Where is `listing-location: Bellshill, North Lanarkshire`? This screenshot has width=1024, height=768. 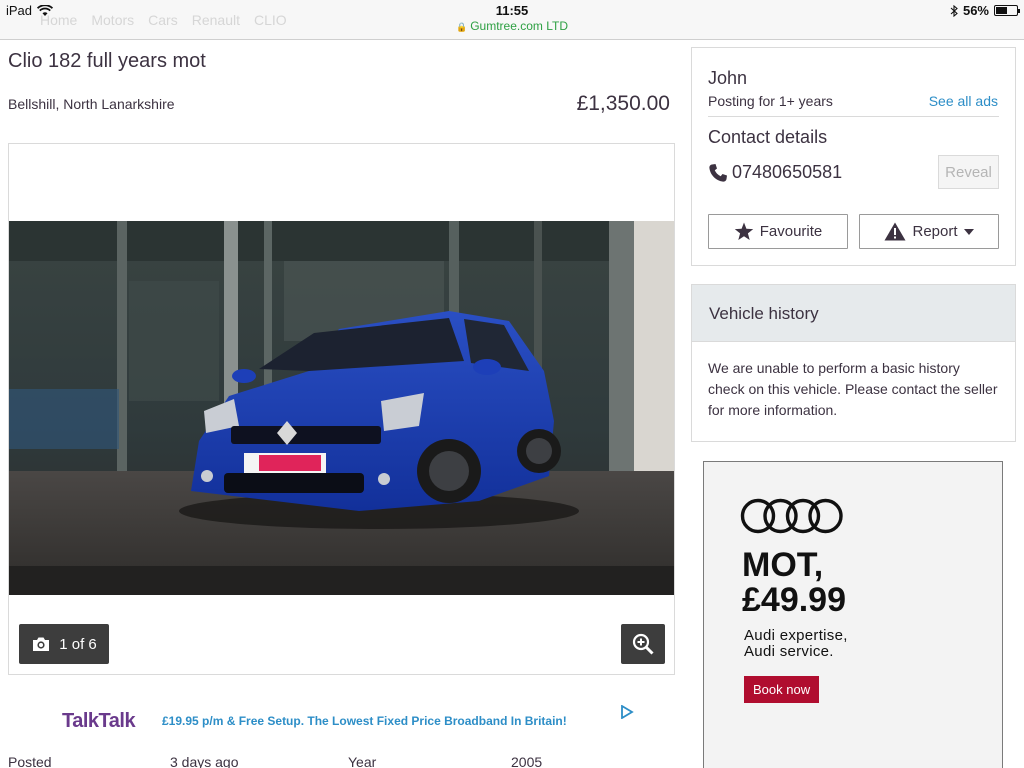
listing-location: Bellshill, North Lanarkshire is located at coordinates (91, 104).